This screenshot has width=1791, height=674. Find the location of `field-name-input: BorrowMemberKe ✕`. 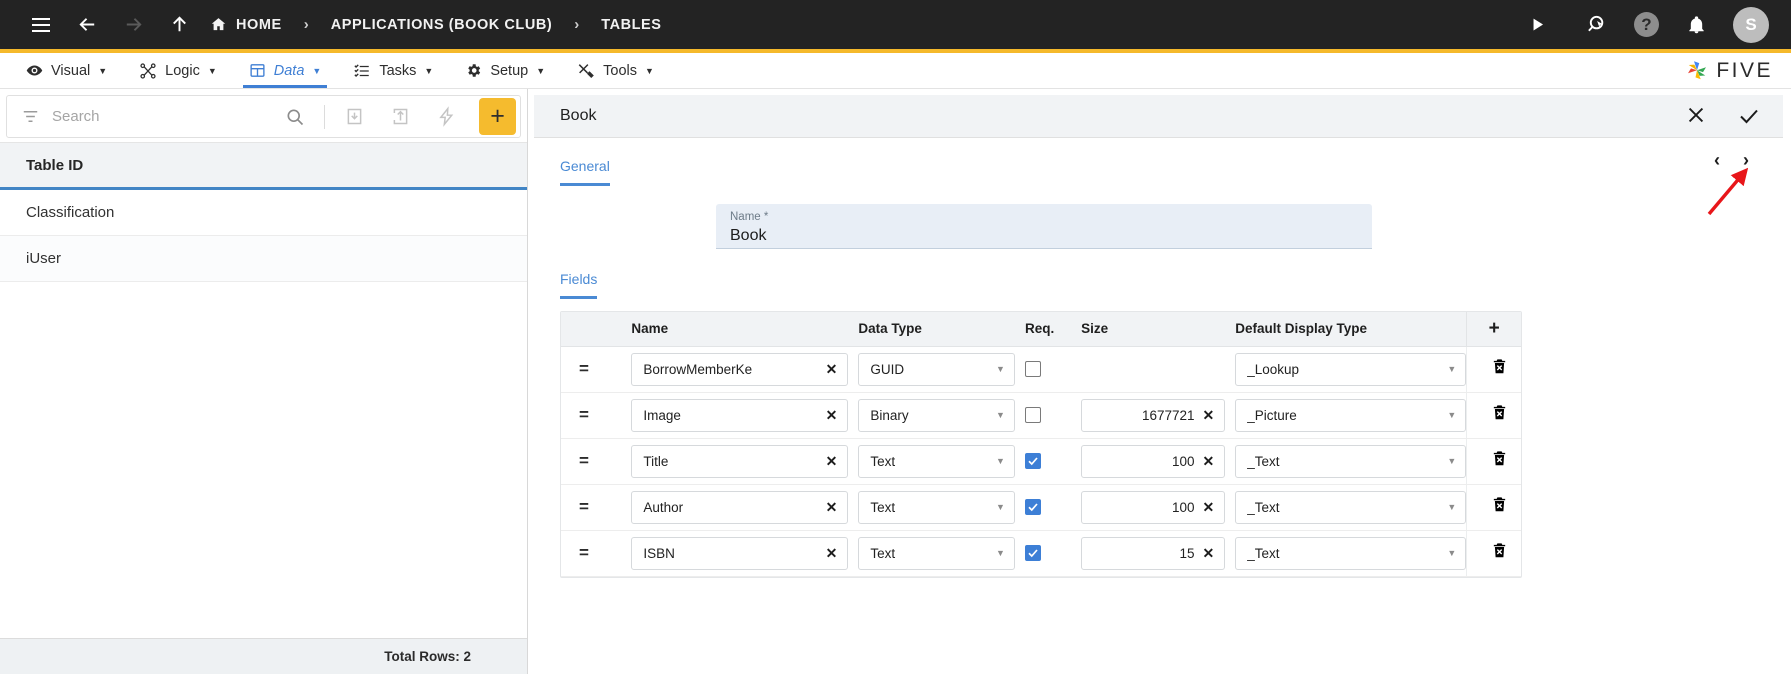

field-name-input: BorrowMemberKe ✕ is located at coordinates (740, 369).